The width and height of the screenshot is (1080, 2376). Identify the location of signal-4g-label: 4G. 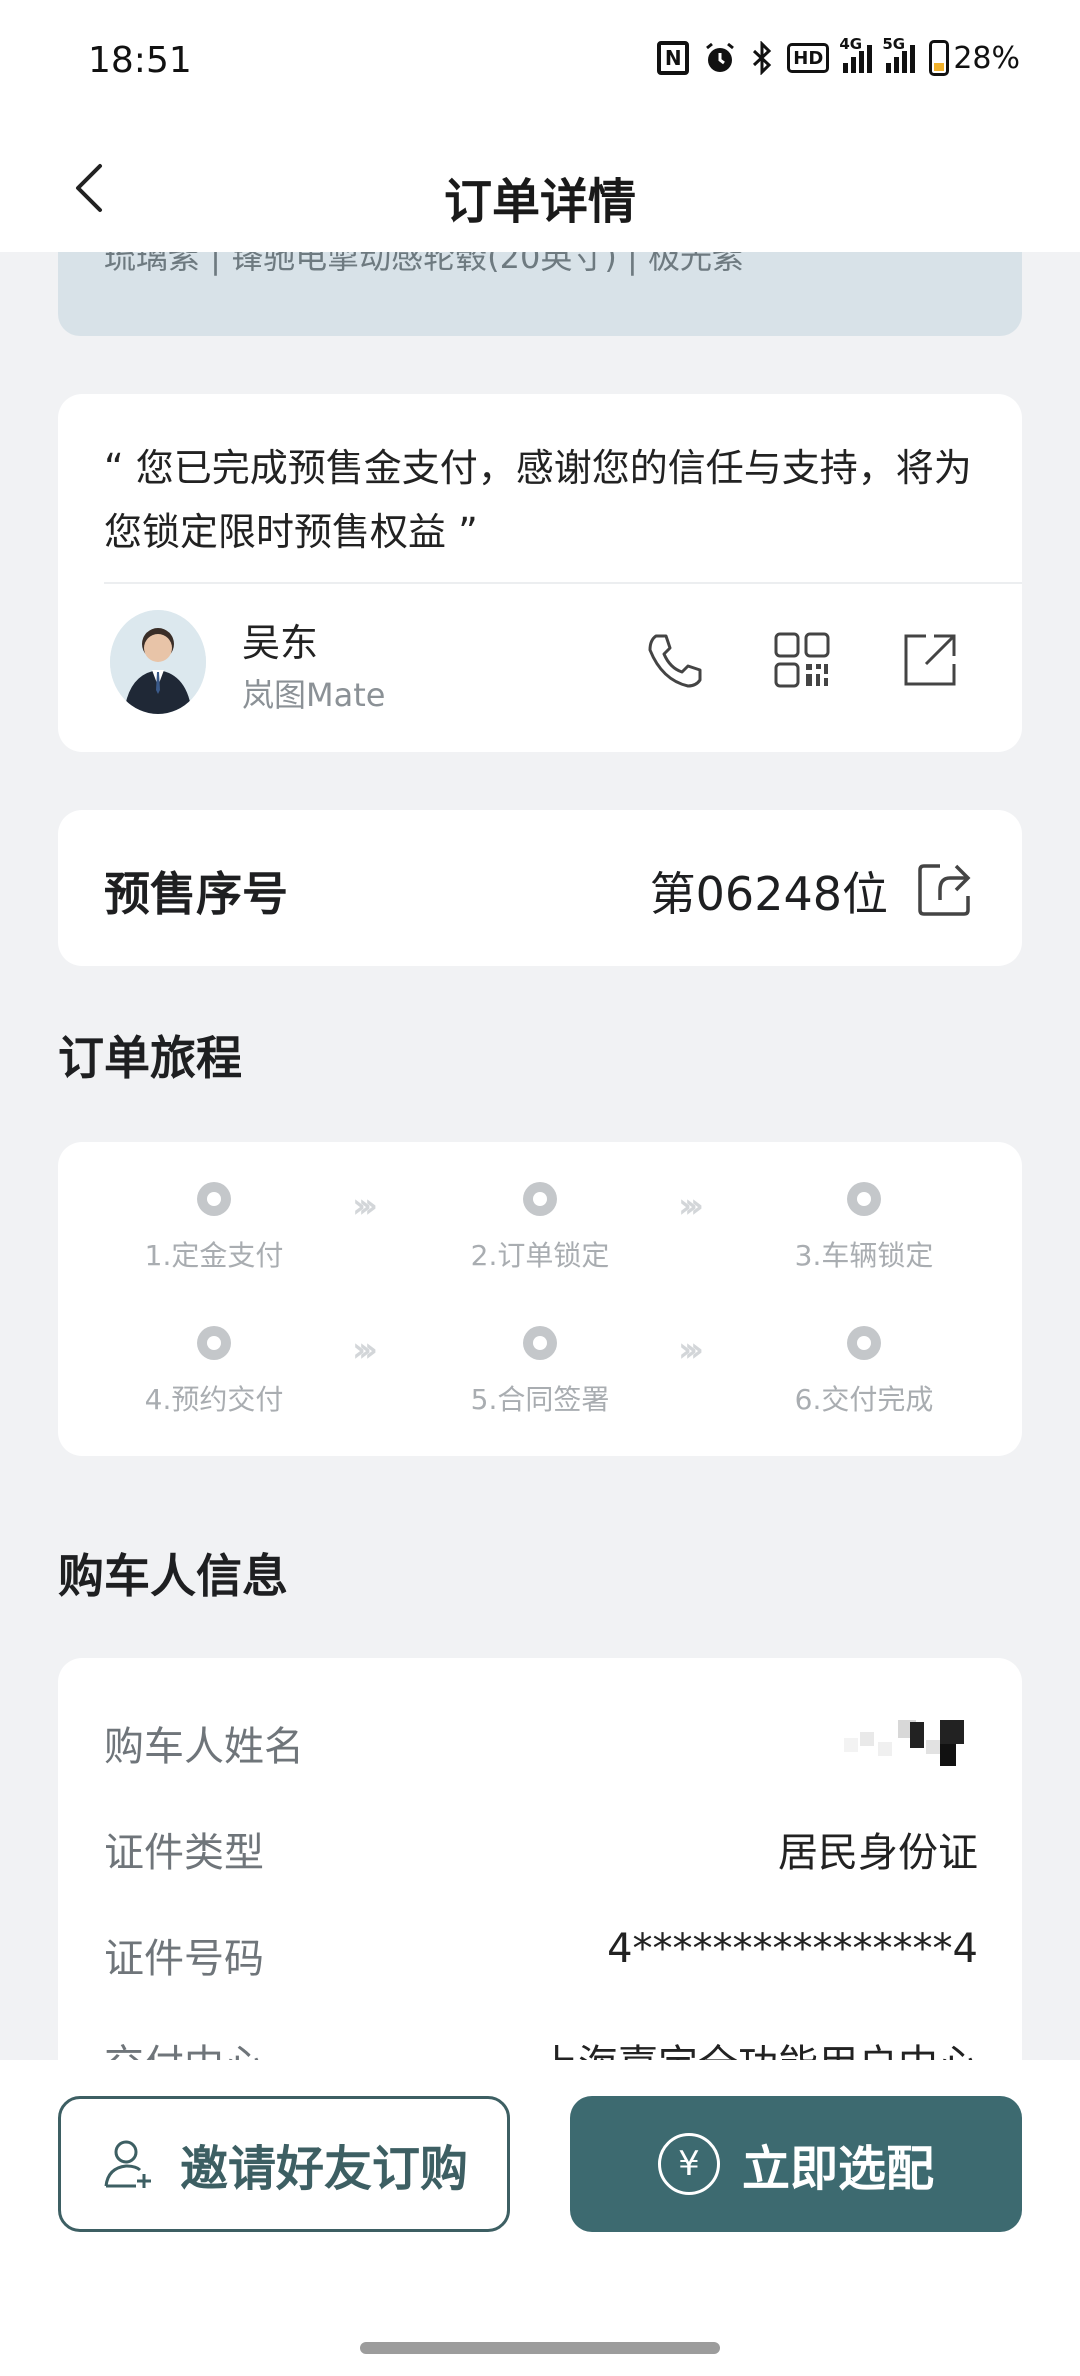
(851, 44).